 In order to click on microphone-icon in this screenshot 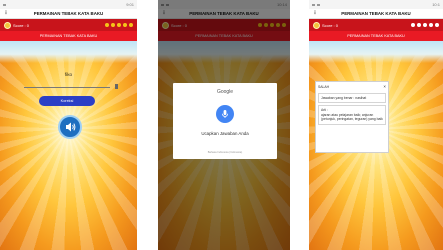, I will do `click(225, 114)`.